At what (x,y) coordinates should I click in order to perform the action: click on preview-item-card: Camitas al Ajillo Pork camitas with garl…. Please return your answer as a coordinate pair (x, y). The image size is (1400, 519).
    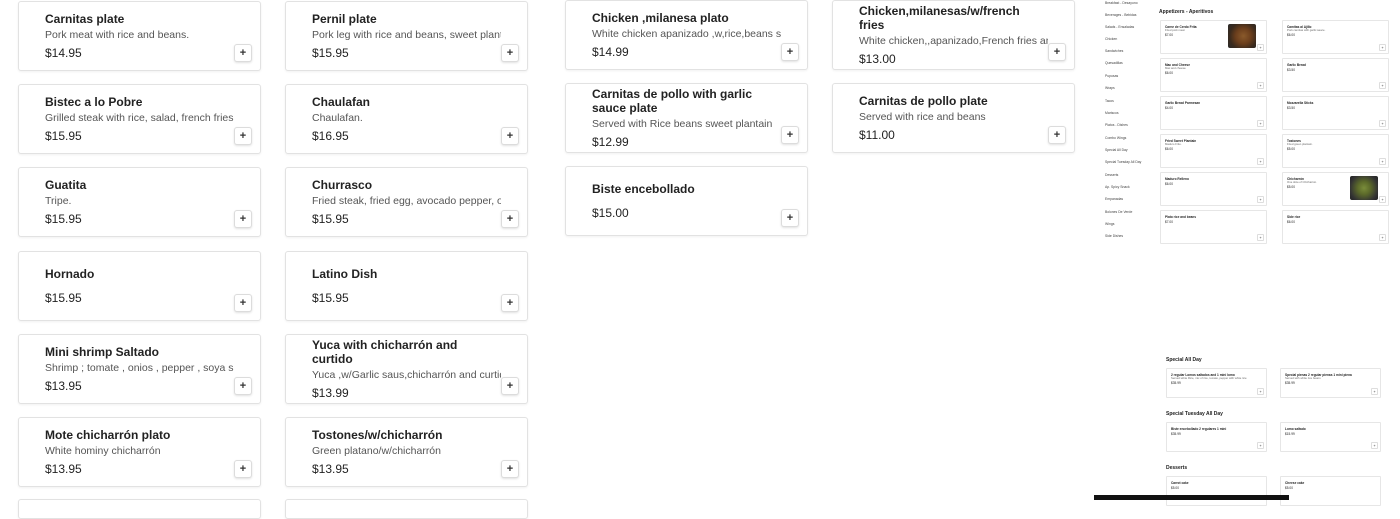
    Looking at the image, I should click on (1335, 37).